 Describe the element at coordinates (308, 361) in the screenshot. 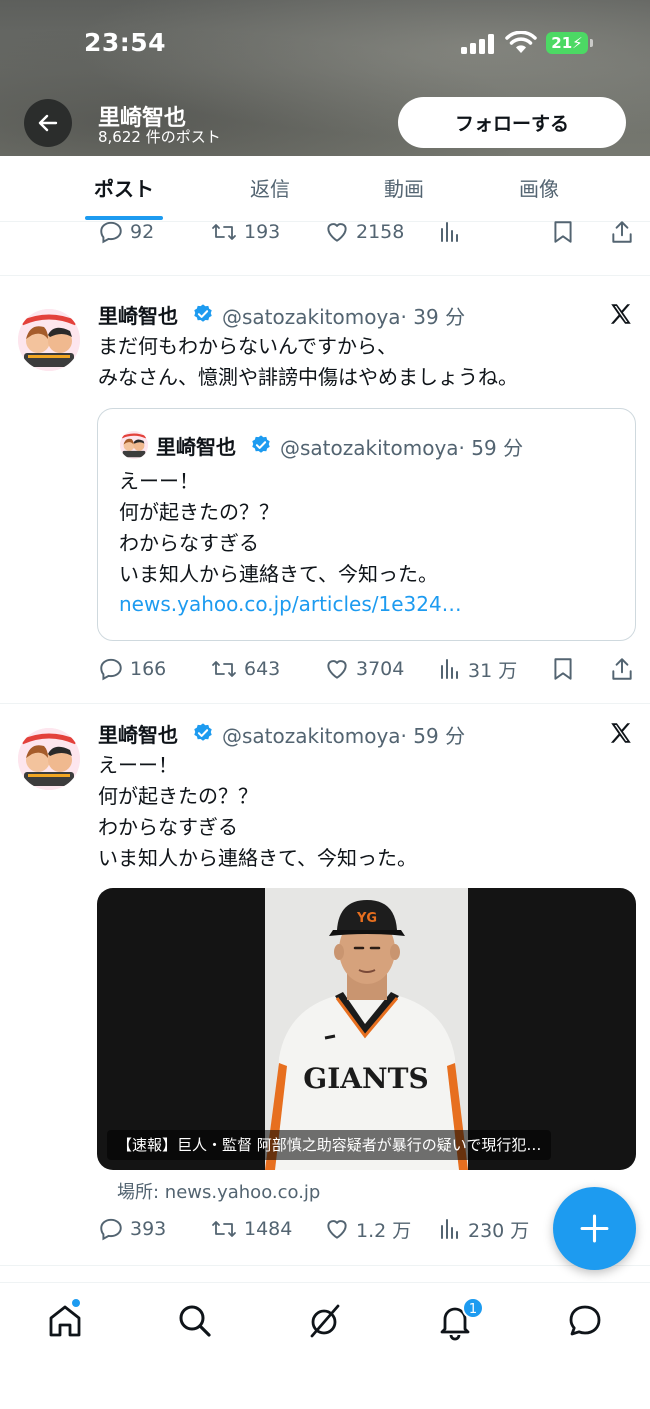

I see `post-text: まだ何もわからないんですから、 みなさん、憶測や誹謗中傷はやめましょうね。` at that location.